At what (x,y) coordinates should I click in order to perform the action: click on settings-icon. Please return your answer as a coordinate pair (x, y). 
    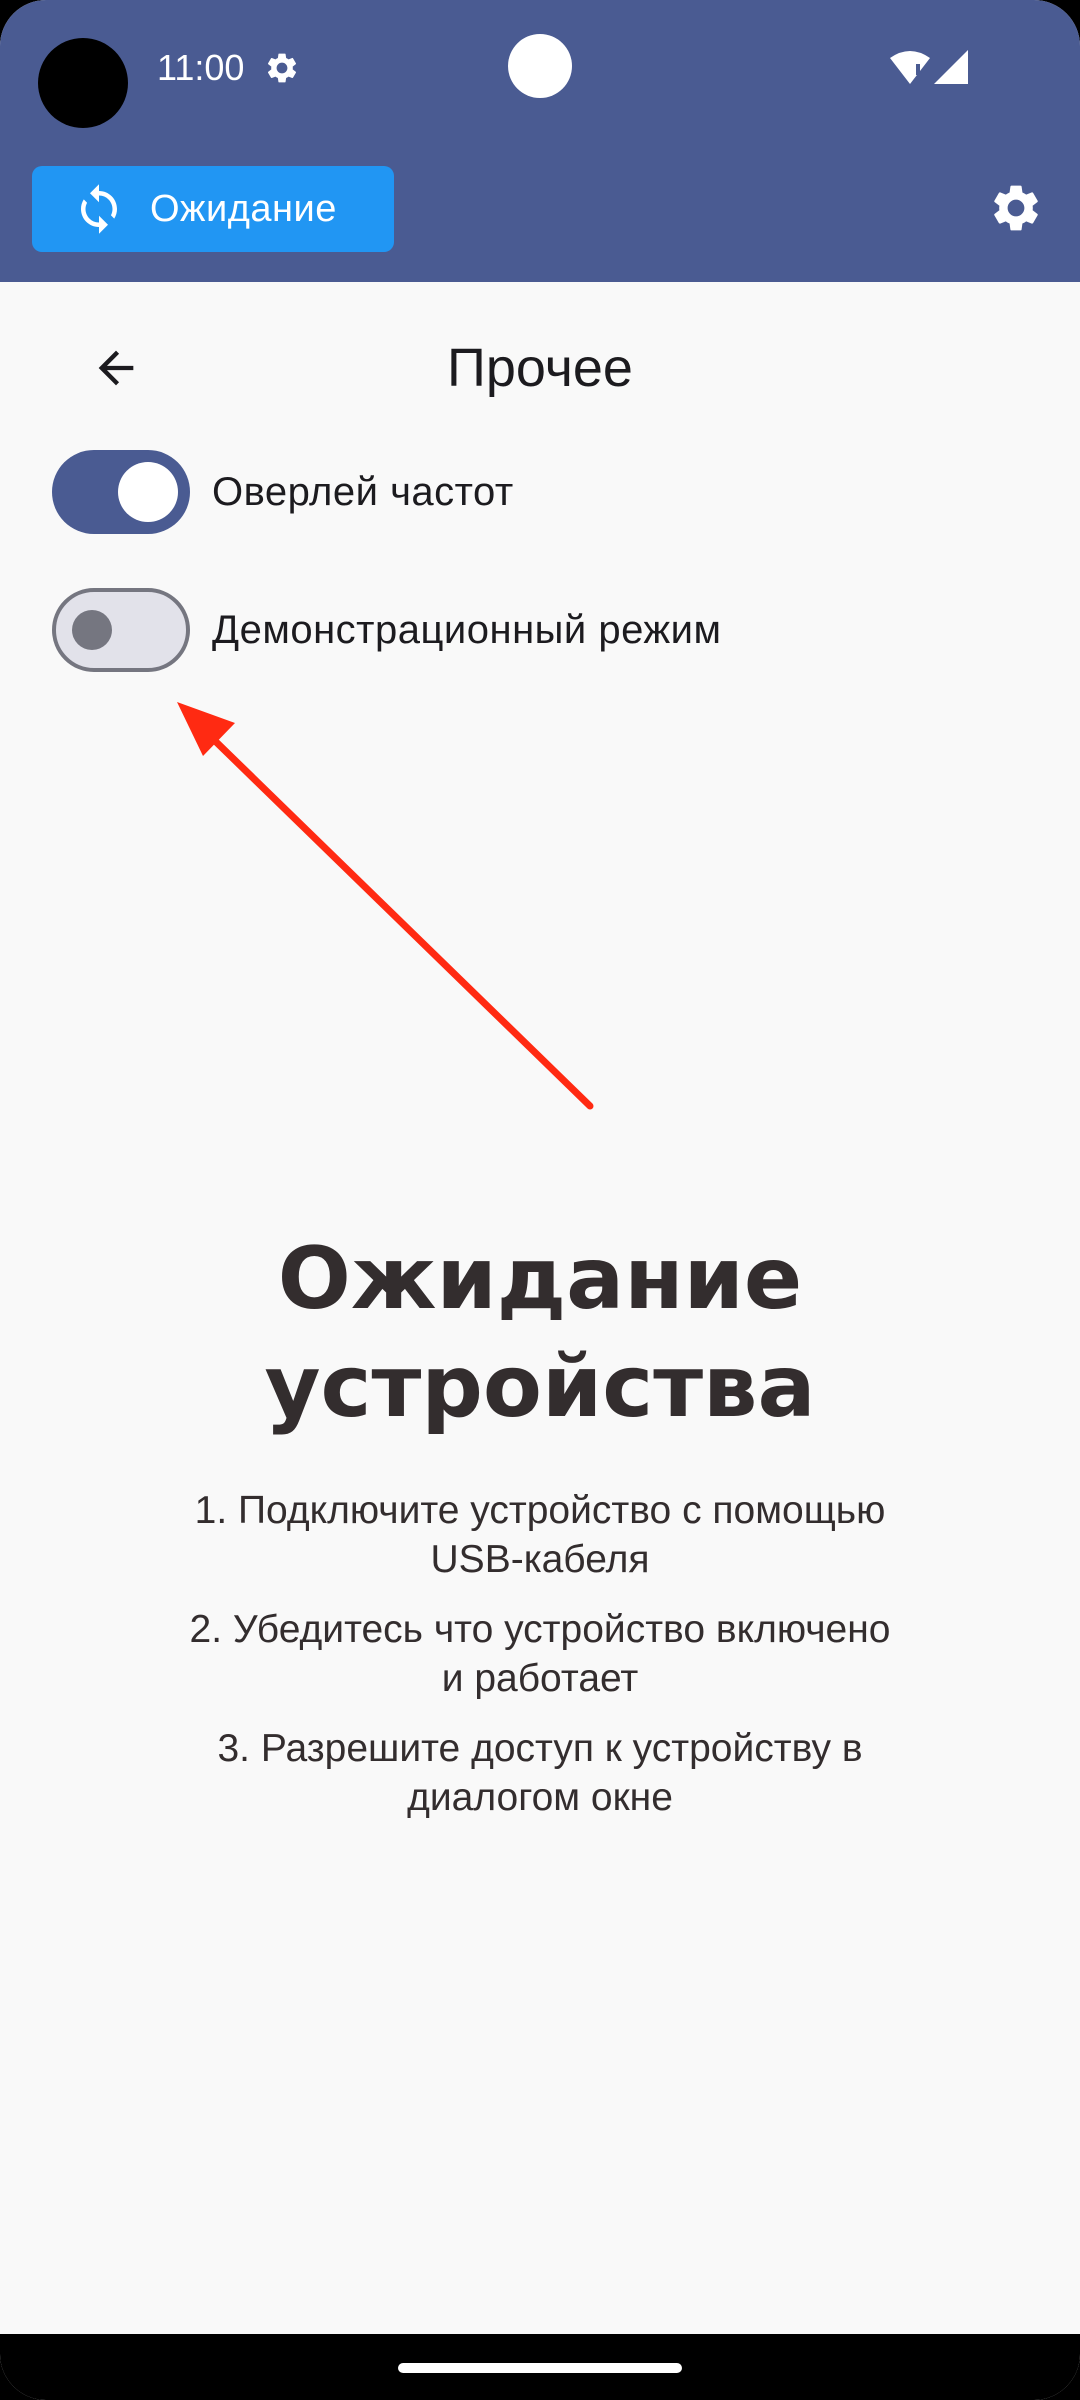
    Looking at the image, I should click on (1016, 208).